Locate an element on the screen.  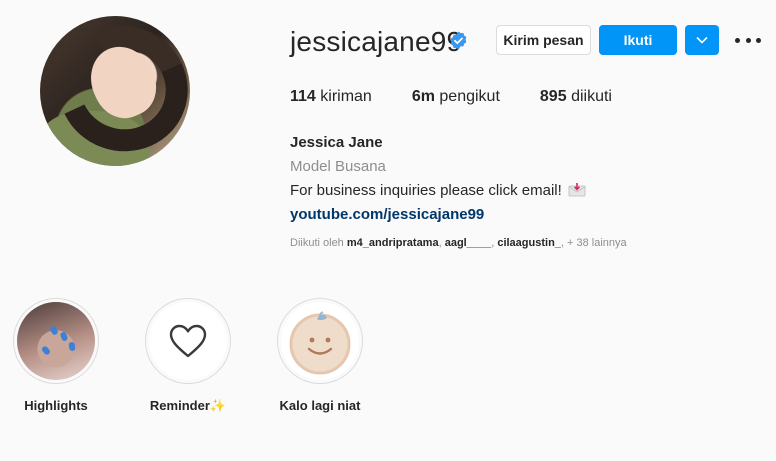
nails-photo is located at coordinates (56, 341).